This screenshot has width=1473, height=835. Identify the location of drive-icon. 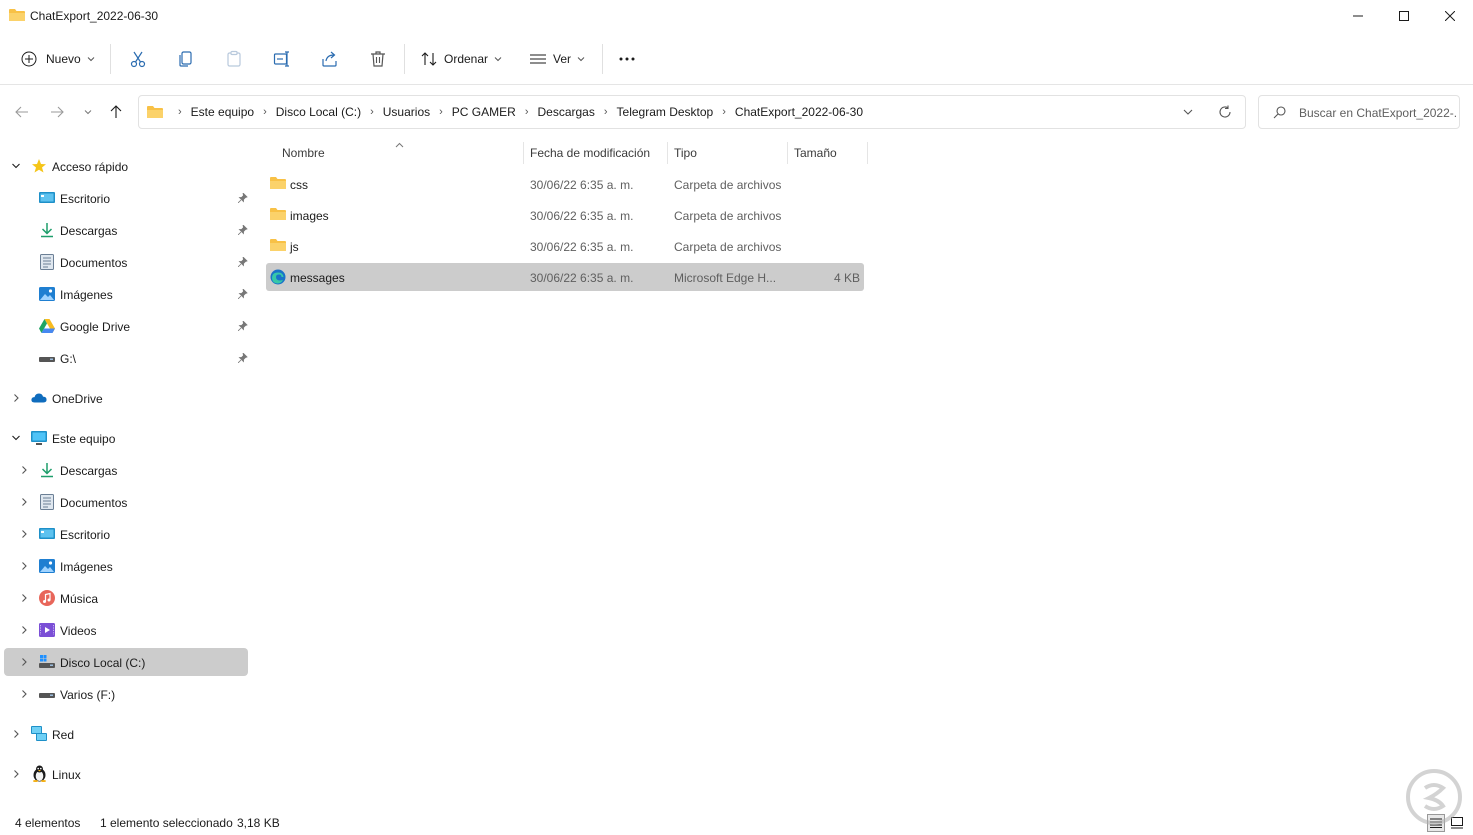
(47, 694).